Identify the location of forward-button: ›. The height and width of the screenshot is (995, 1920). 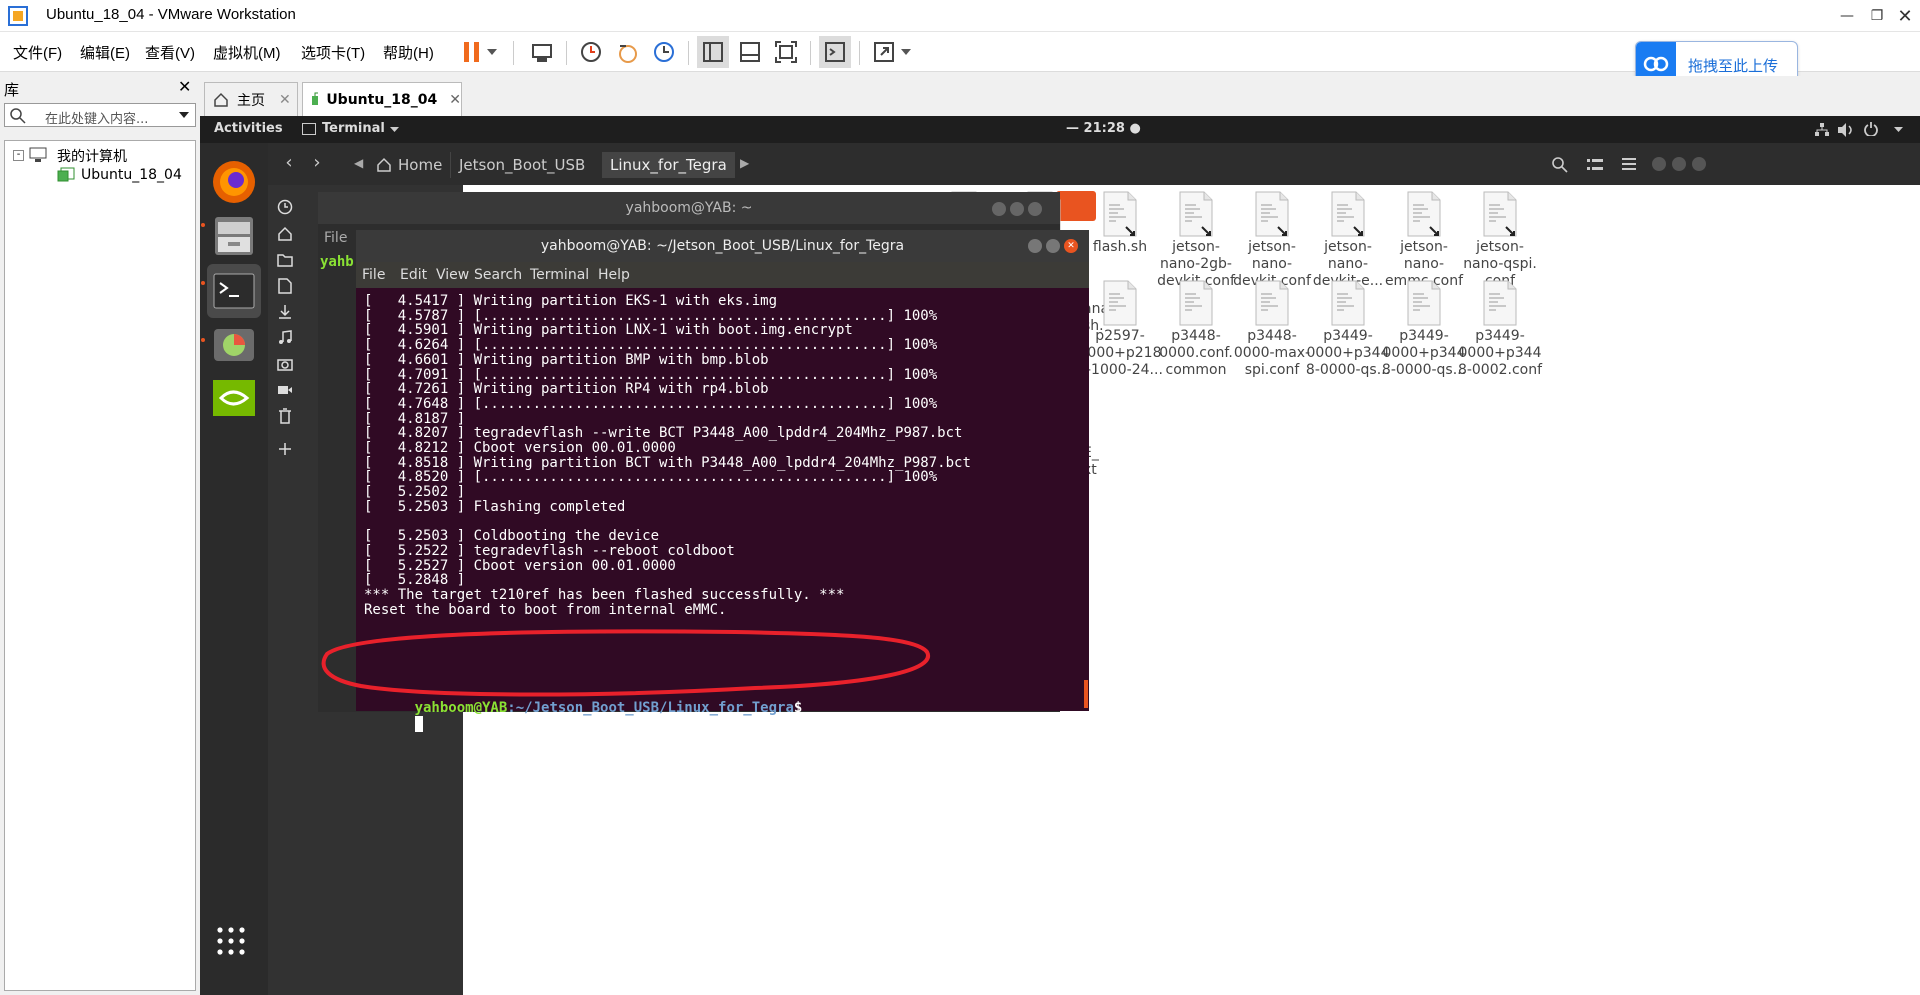
(317, 165).